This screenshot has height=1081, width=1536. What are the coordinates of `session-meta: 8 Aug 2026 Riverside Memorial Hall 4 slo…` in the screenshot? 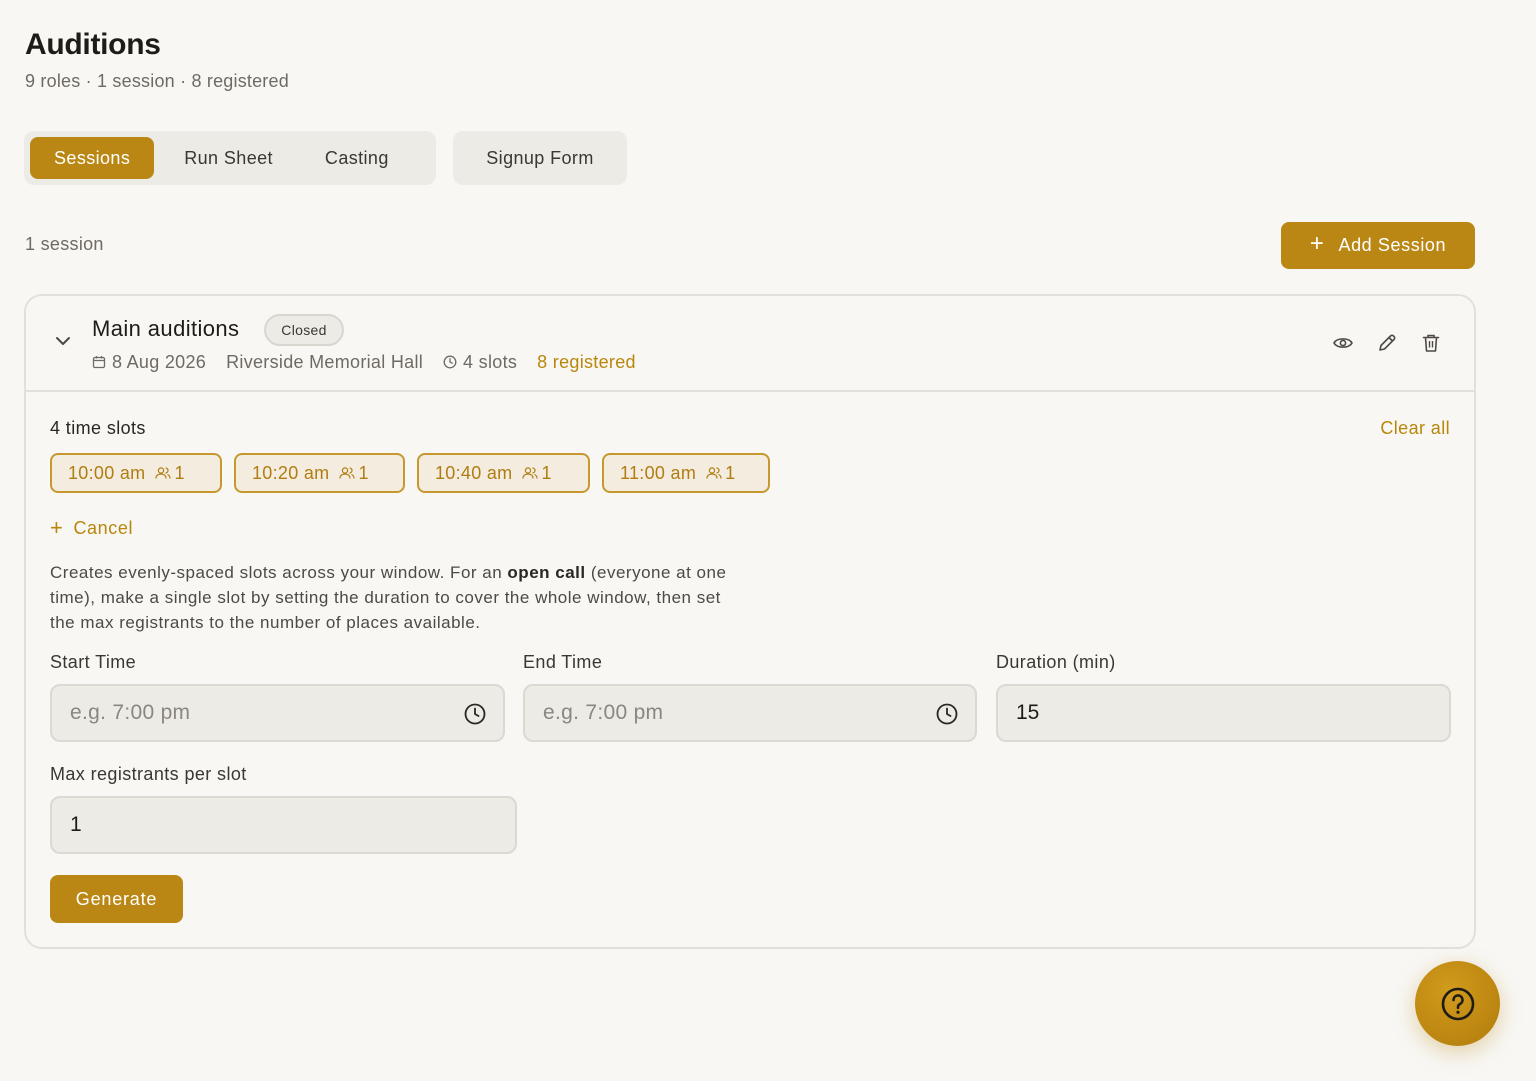 It's located at (364, 362).